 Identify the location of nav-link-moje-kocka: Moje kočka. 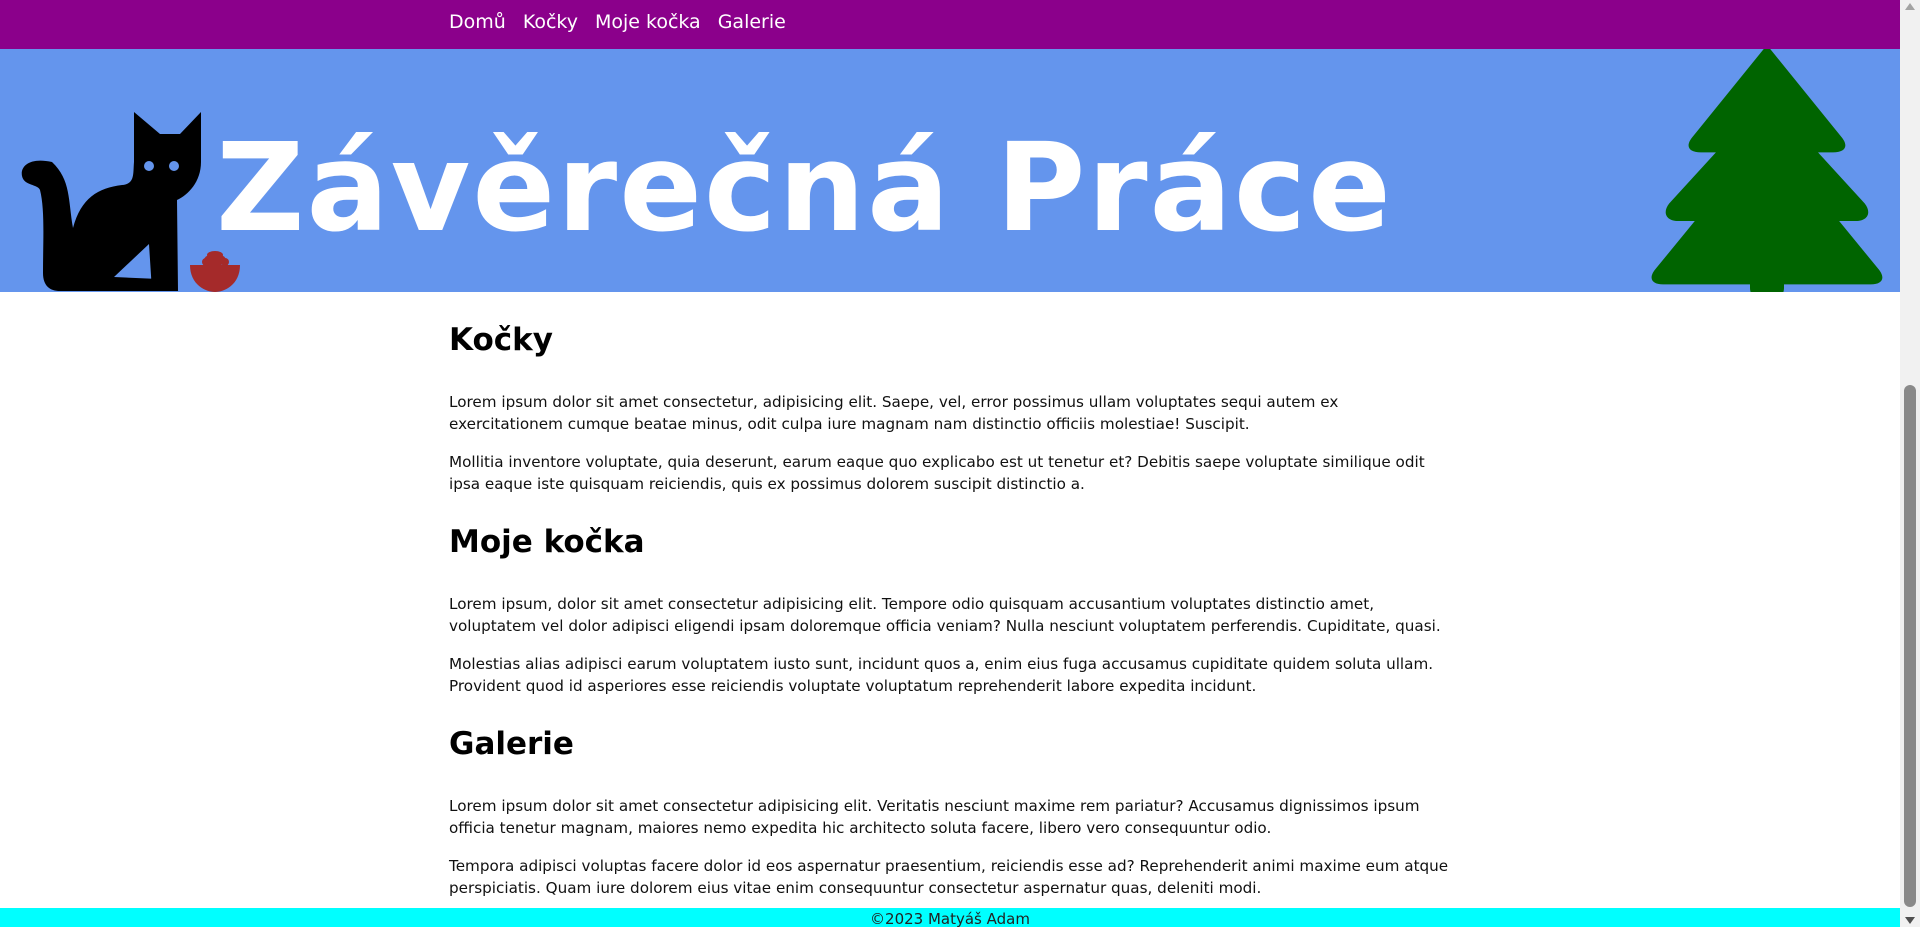
(648, 22).